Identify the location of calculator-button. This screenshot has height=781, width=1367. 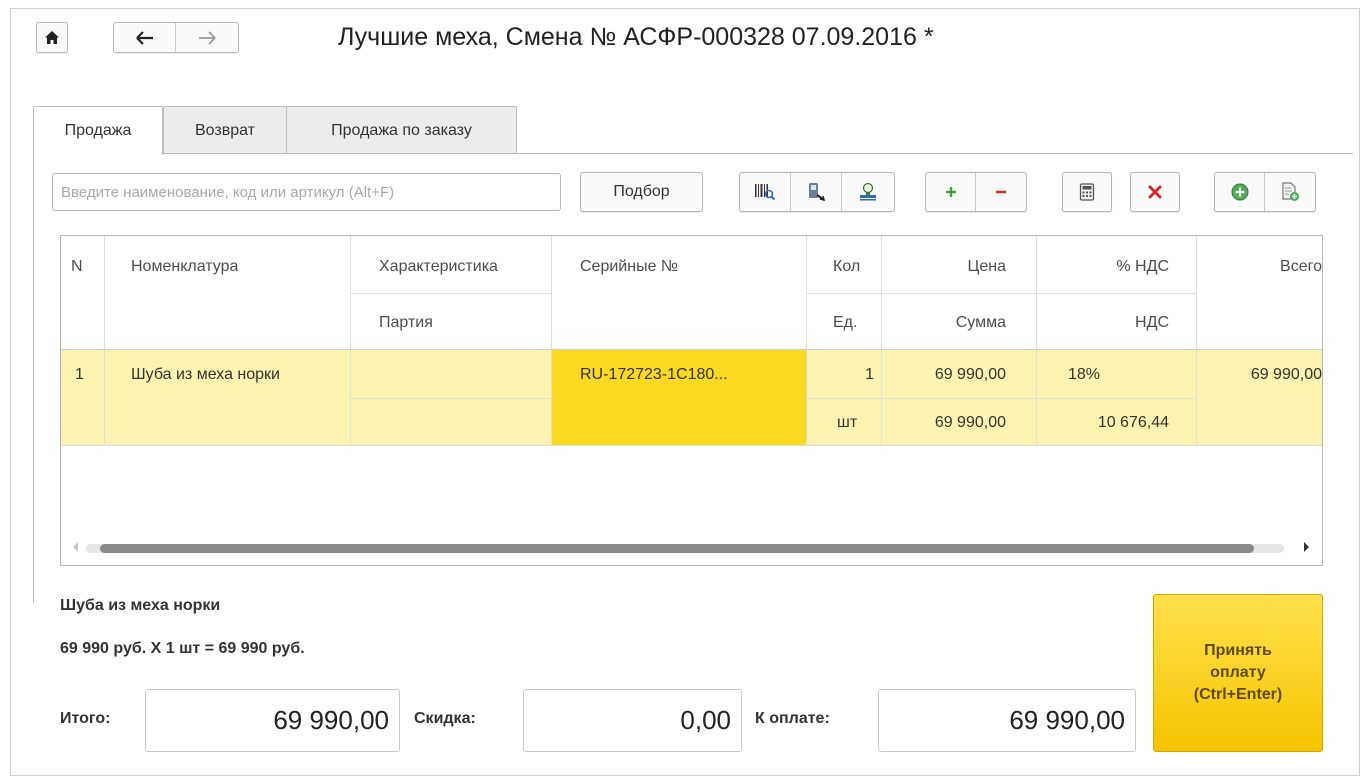
(1087, 192).